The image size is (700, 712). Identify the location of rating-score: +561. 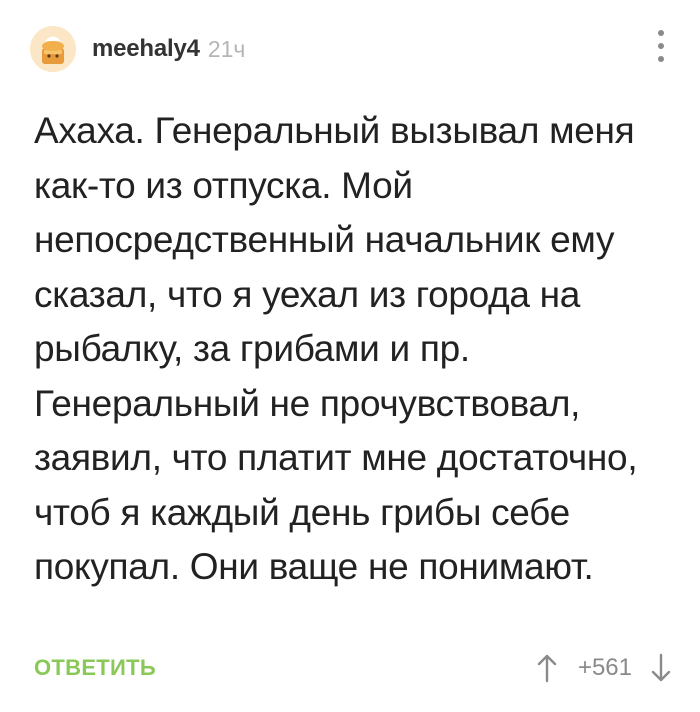
(604, 667).